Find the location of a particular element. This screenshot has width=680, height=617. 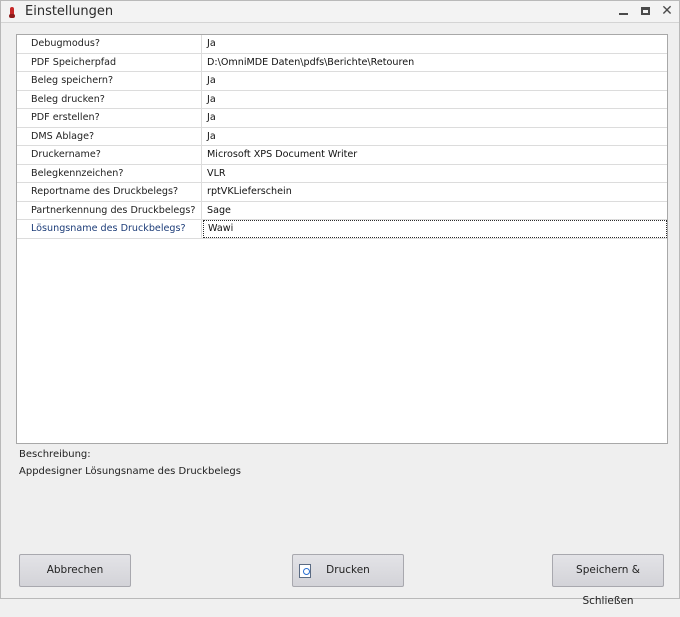

setting-value: D:\OmniMDE Daten\pdfs\Berichte\Retouren is located at coordinates (435, 63).